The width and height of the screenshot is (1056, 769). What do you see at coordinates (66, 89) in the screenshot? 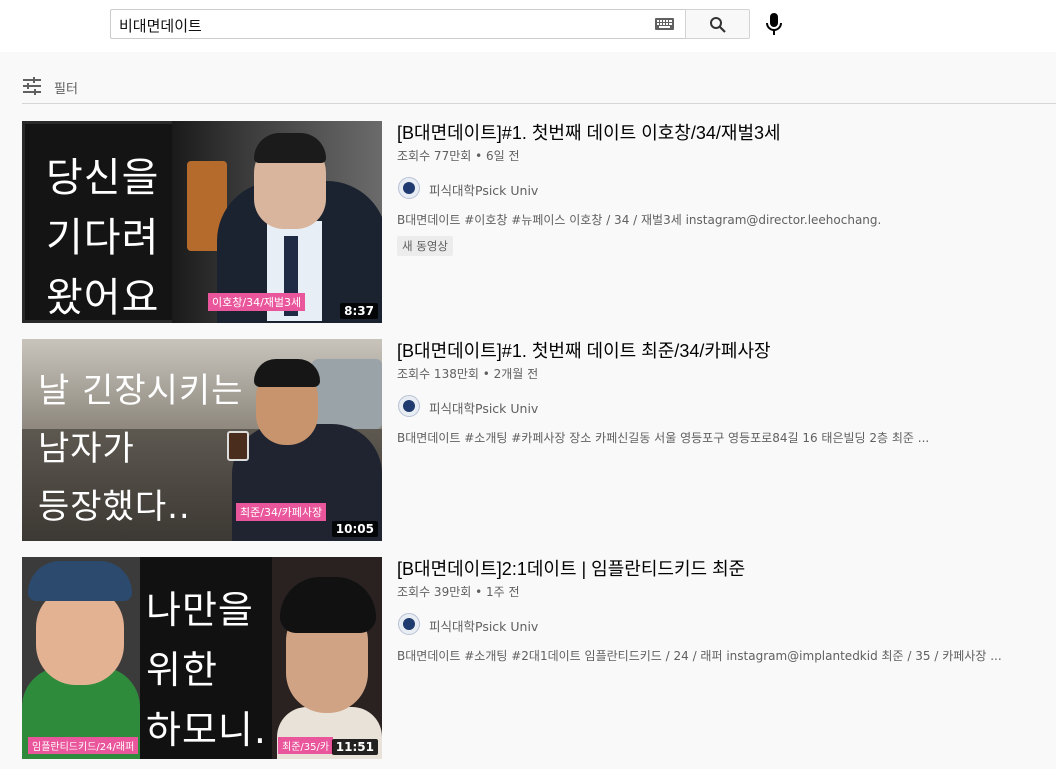
I see `filter-label: 필터` at bounding box center [66, 89].